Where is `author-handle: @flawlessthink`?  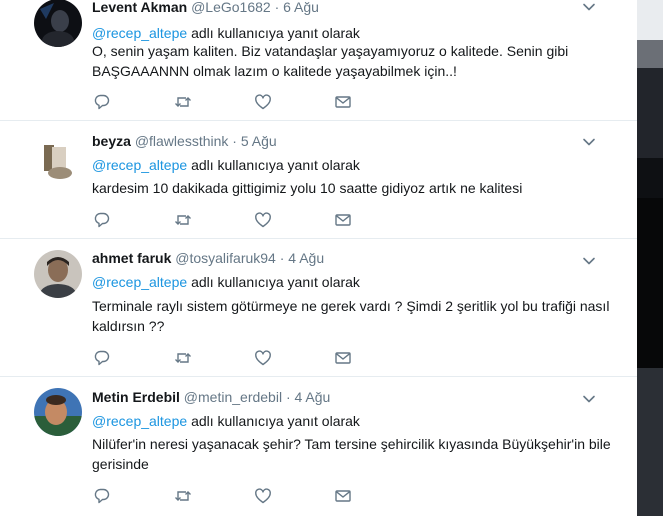
author-handle: @flawlessthink is located at coordinates (182, 141).